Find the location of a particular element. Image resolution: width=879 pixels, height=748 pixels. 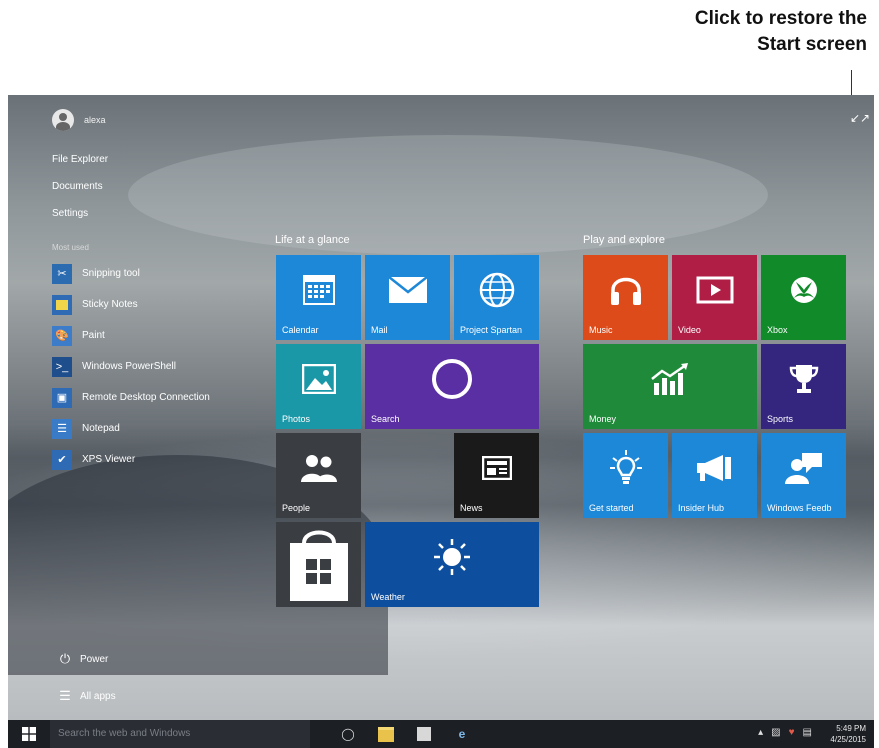

tile-label: Get started is located at coordinates (611, 508).